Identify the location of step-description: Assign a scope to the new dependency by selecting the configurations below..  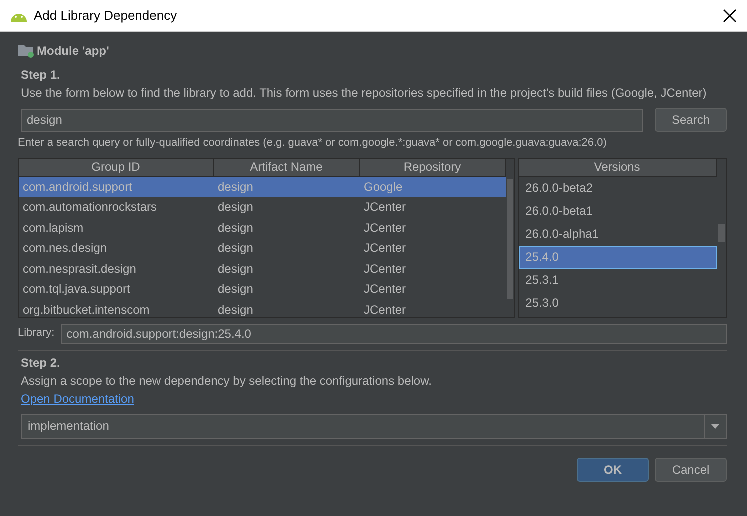
(226, 381).